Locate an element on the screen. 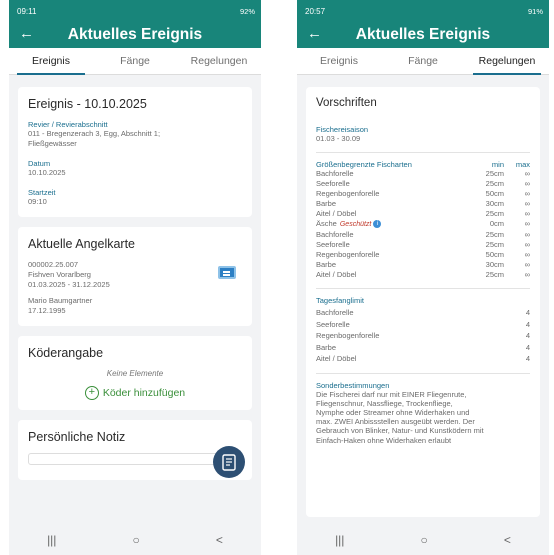  status-bar: 09:11 92% is located at coordinates (135, 11).